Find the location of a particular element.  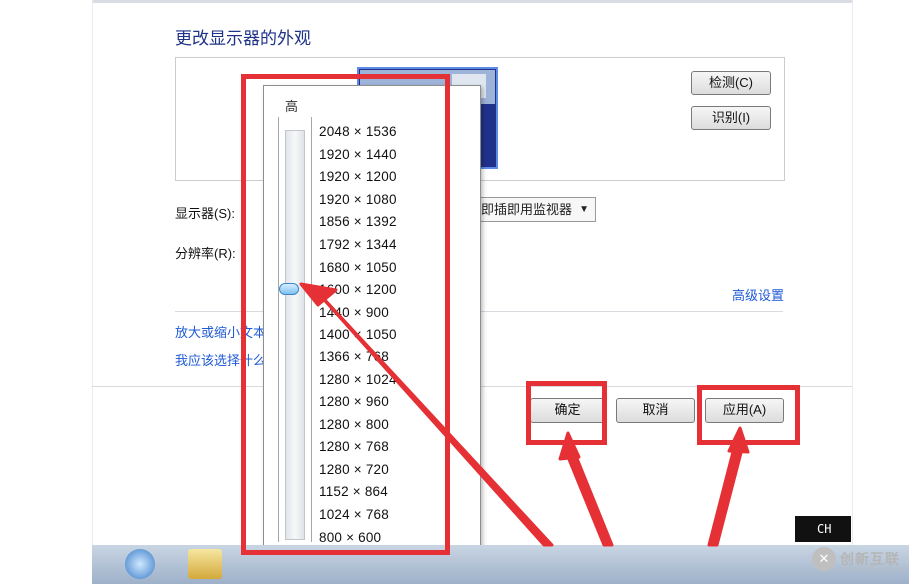

watermark-subtitle: CHUANGXIN HULIAN is located at coordinates (873, 569).